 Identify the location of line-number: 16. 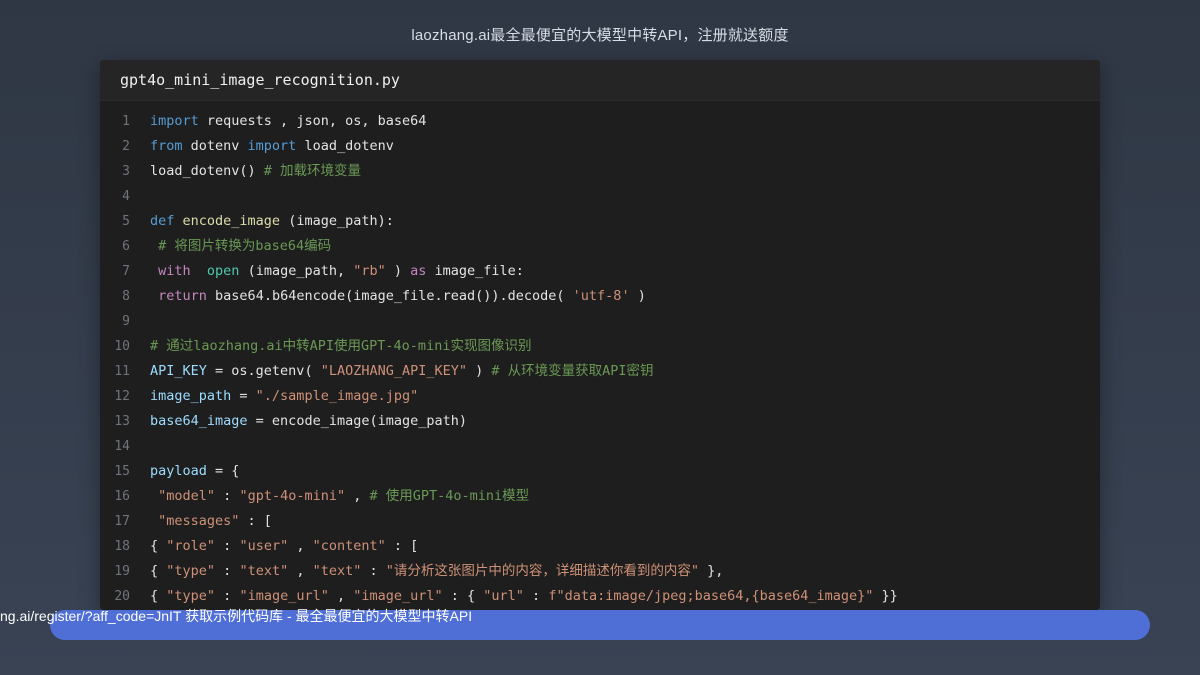
(122, 496).